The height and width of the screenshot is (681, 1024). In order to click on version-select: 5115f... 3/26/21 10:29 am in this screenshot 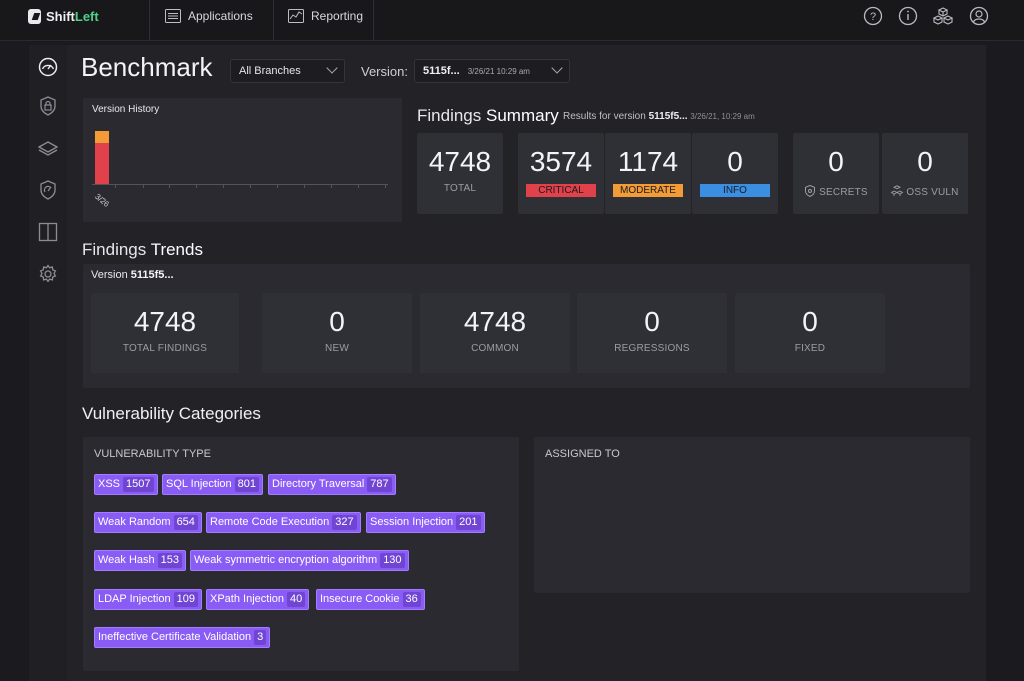, I will do `click(492, 71)`.